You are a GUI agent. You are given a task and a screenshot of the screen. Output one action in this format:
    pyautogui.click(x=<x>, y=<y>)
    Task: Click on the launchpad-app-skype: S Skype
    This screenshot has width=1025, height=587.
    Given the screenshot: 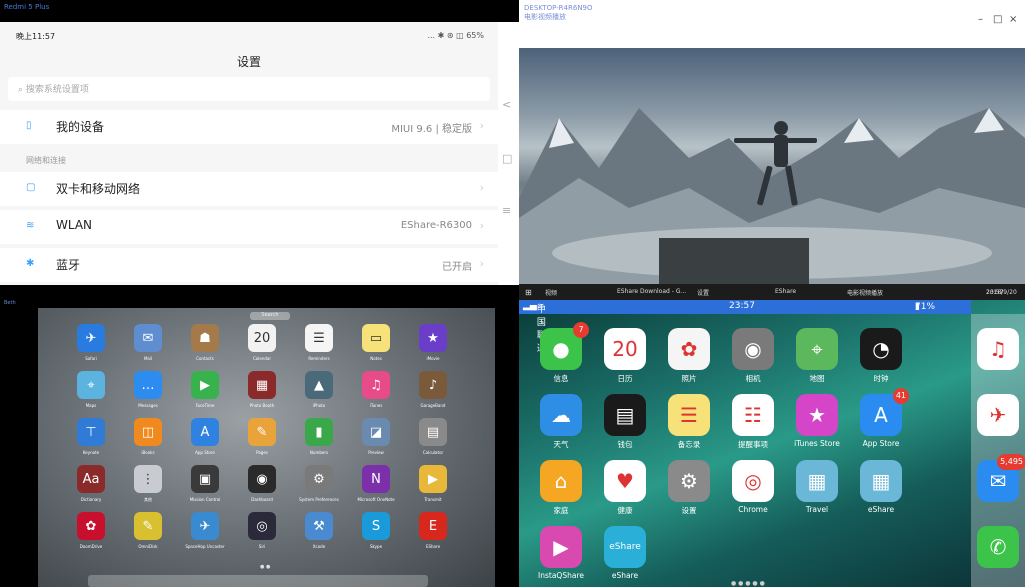 What is the action you would take?
    pyautogui.click(x=376, y=530)
    